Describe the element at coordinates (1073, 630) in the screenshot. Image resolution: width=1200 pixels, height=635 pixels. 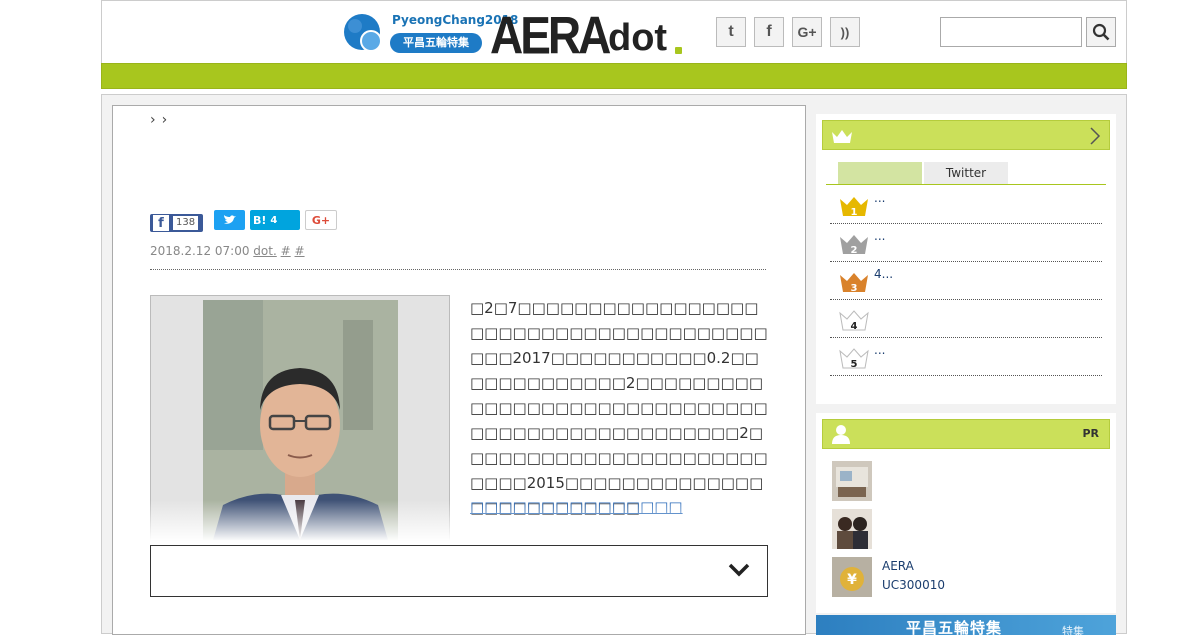
I see `banner-subtitle: 特集` at that location.